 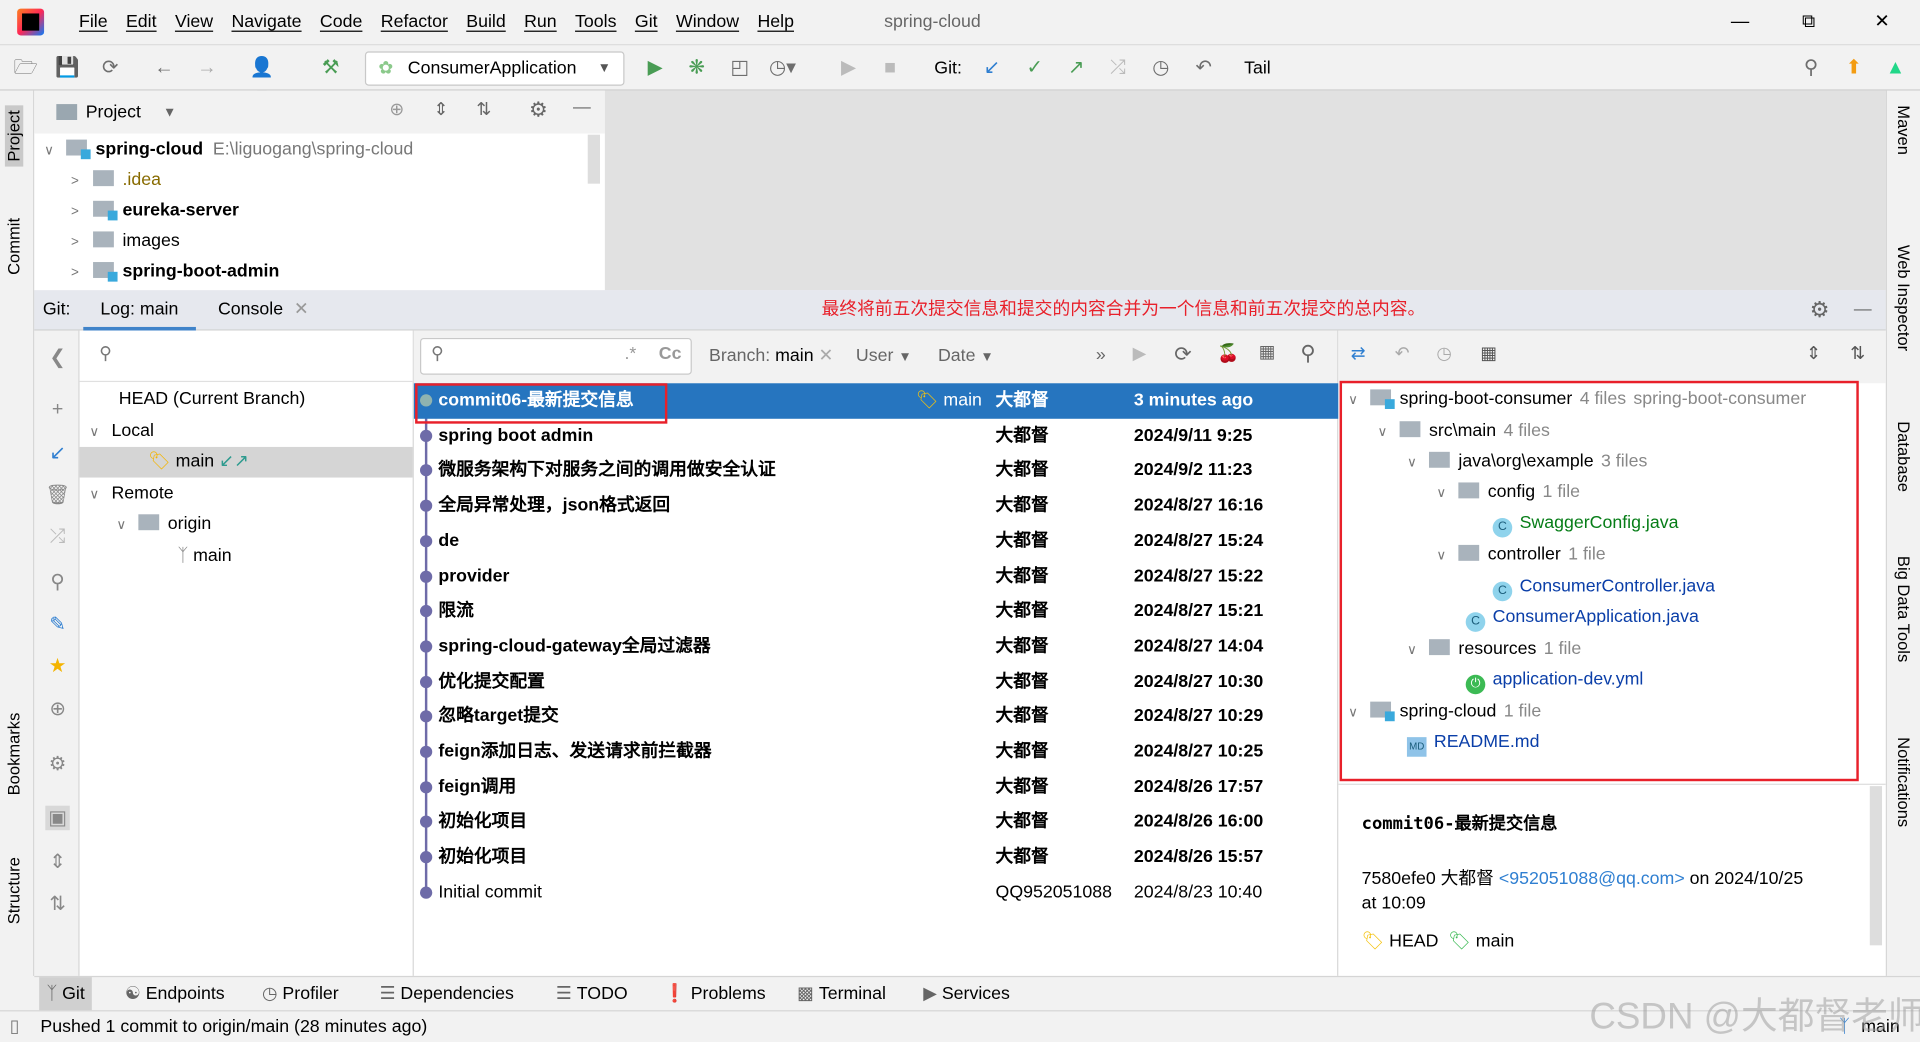 What do you see at coordinates (330, 68) in the screenshot?
I see `build-hammer-icon: ⚒` at bounding box center [330, 68].